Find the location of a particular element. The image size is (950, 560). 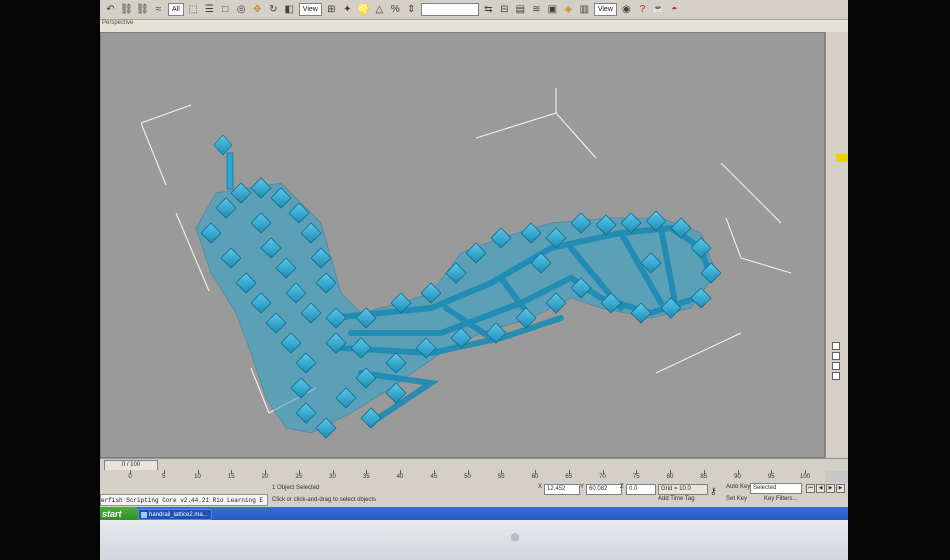

selection-filter-dropdown: All is located at coordinates (176, 9).